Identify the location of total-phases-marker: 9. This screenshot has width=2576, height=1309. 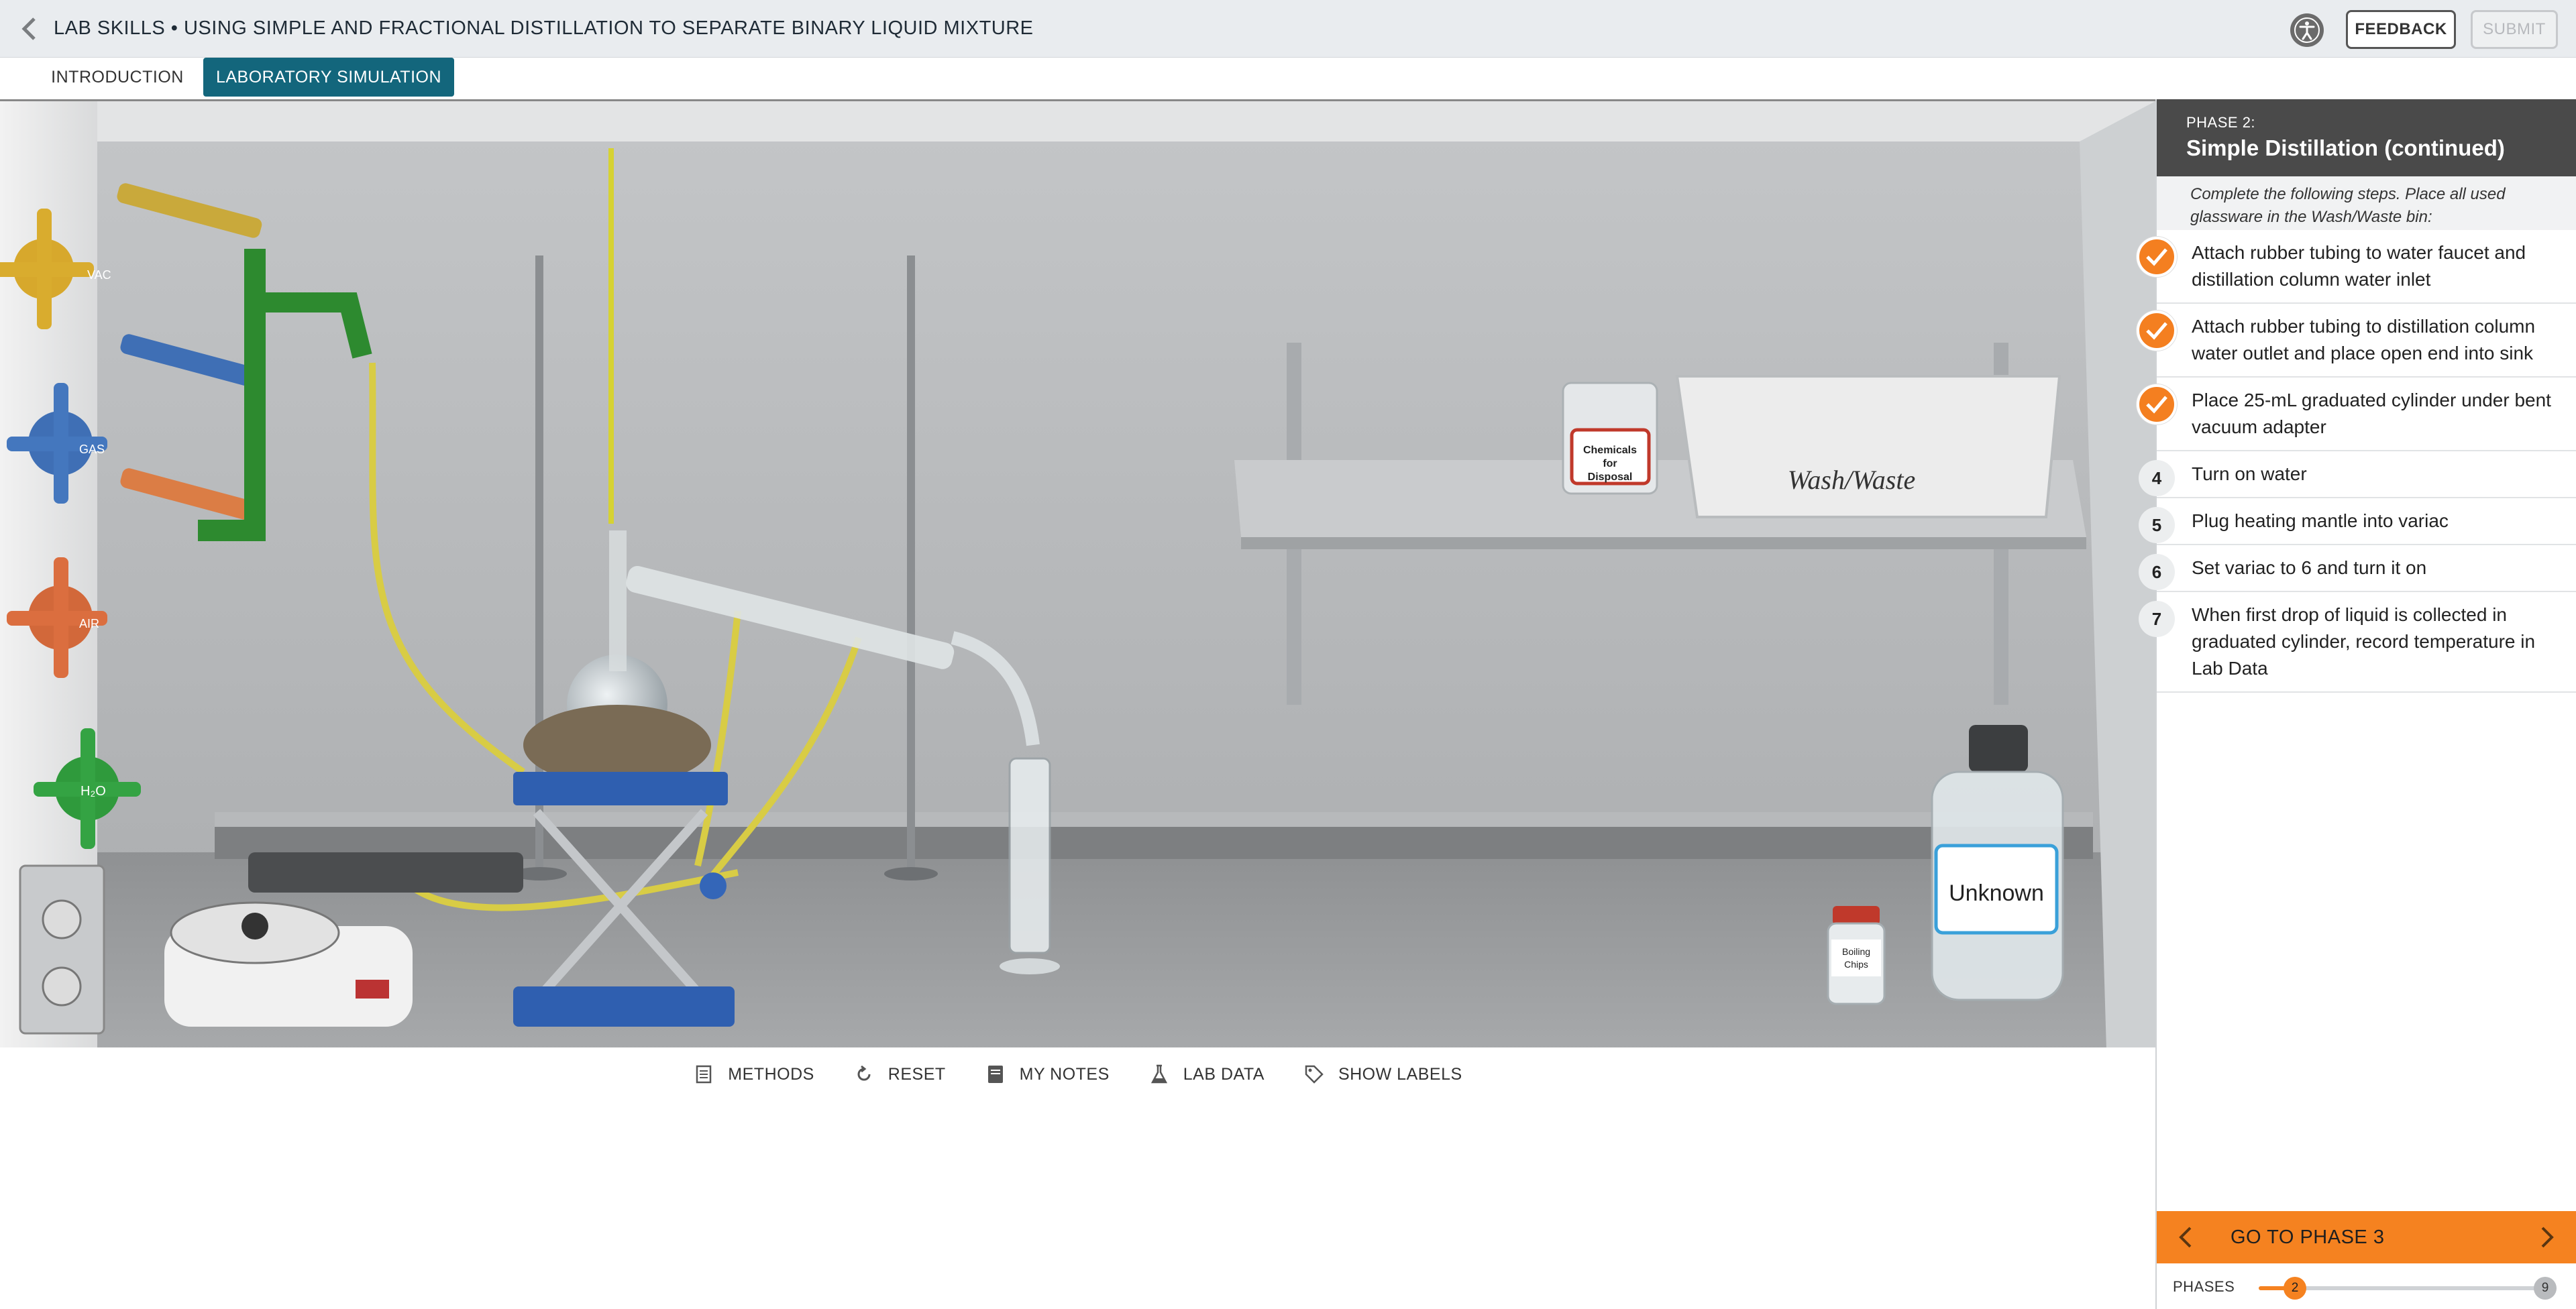
(2545, 1288).